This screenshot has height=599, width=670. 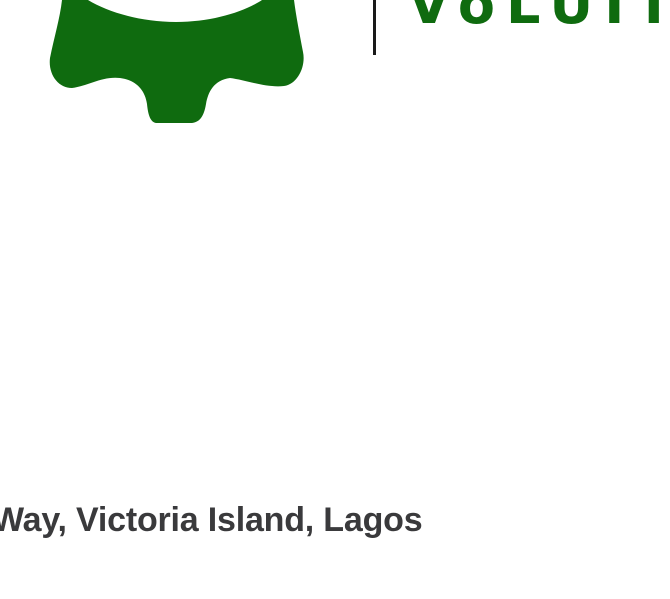 I want to click on brand-wordmark: VoLUIT, so click(x=539, y=18).